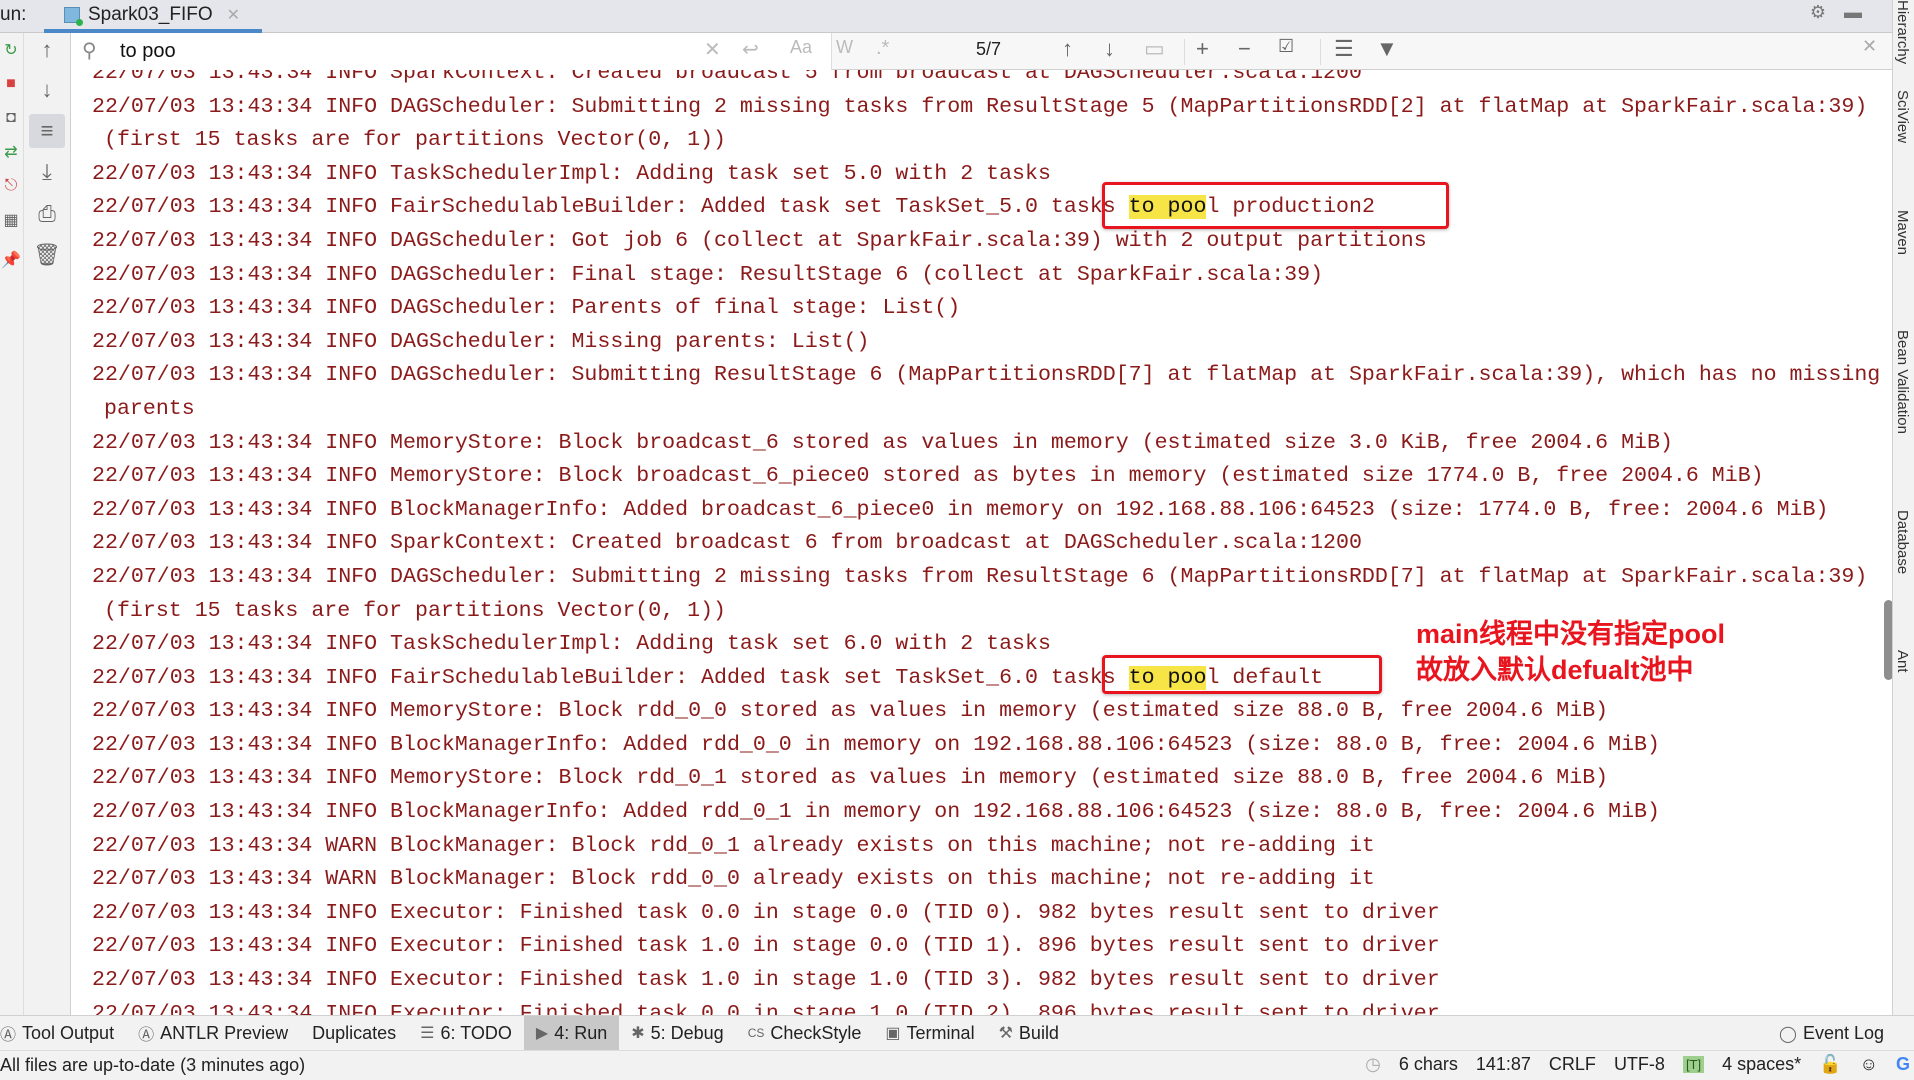 The height and width of the screenshot is (1080, 1914). Describe the element at coordinates (47, 214) in the screenshot. I see `print-icon: ⎙` at that location.